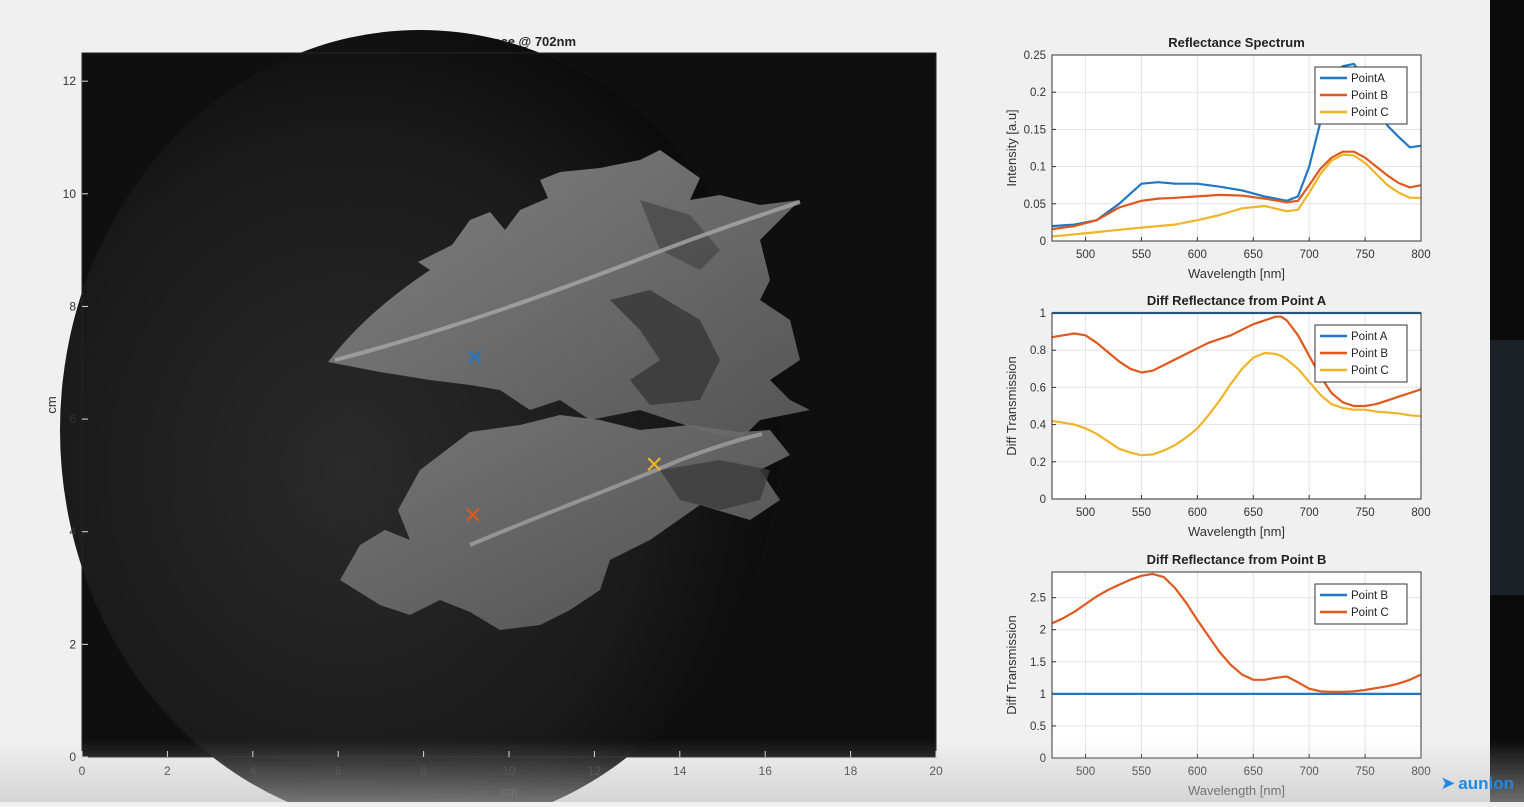 This screenshot has width=1524, height=807. I want to click on legend: Point A Point B Point C, so click(1361, 353).